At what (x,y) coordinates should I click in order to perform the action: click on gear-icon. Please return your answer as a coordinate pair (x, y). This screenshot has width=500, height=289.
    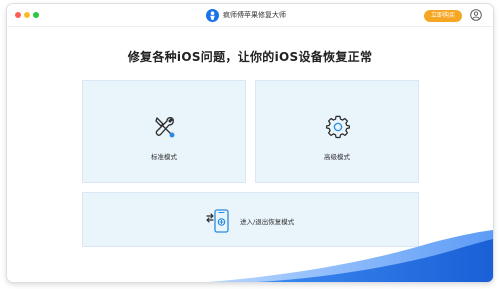
    Looking at the image, I should click on (338, 127).